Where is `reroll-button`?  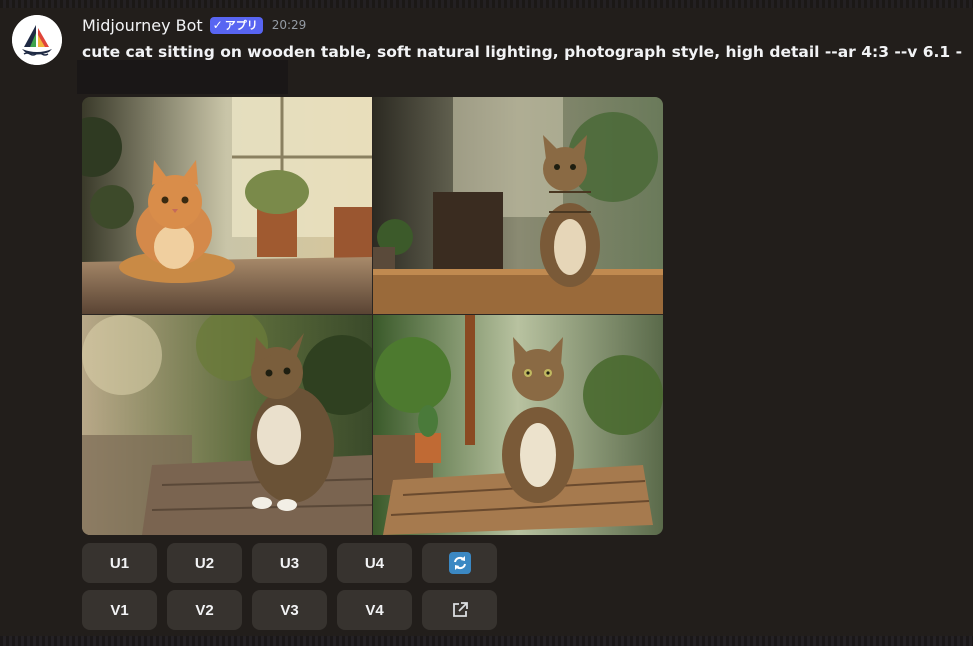
reroll-button is located at coordinates (459, 563).